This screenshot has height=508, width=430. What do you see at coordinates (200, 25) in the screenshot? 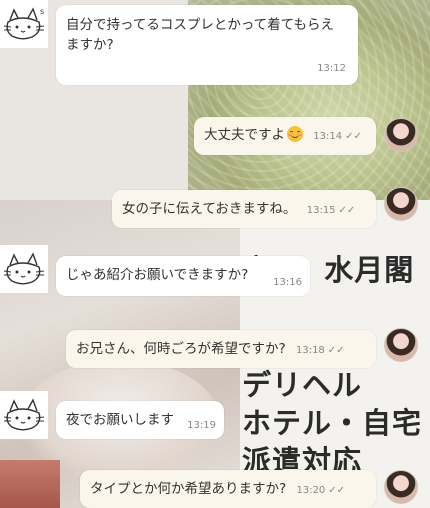
I see `message-text: 自分で持ってるコスプレとかって着てもらえ` at bounding box center [200, 25].